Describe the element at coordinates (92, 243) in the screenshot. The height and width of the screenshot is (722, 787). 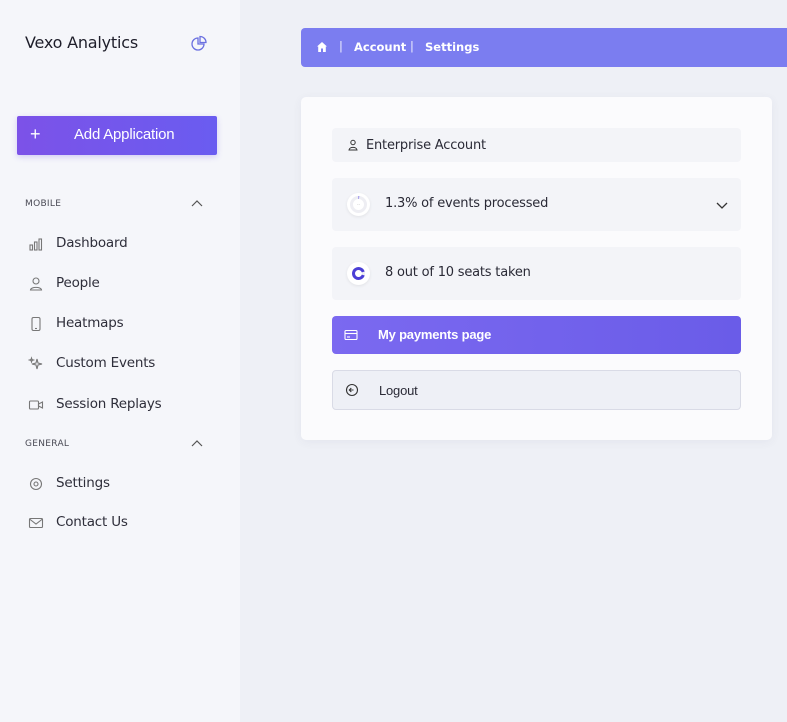
I see `sidebar-item-label: Dashboard` at that location.